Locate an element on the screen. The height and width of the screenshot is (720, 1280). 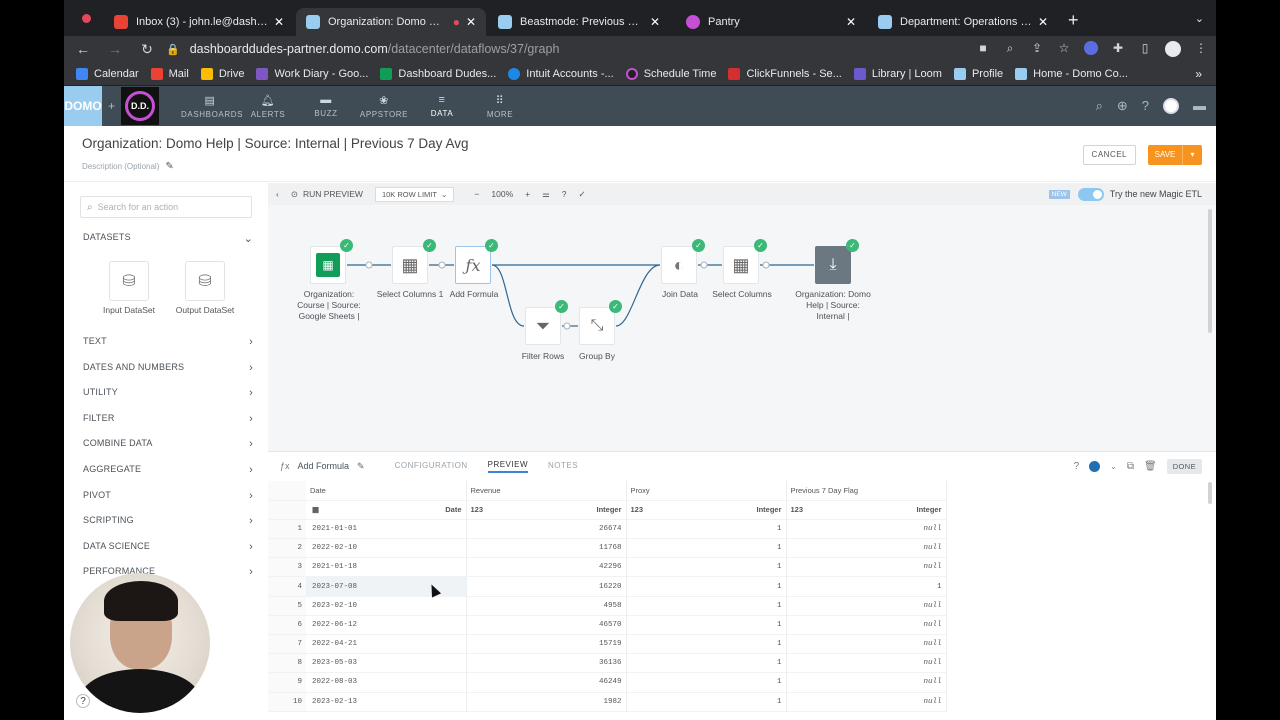
description-field: Description (Optional) ✎ is located at coordinates (128, 166).